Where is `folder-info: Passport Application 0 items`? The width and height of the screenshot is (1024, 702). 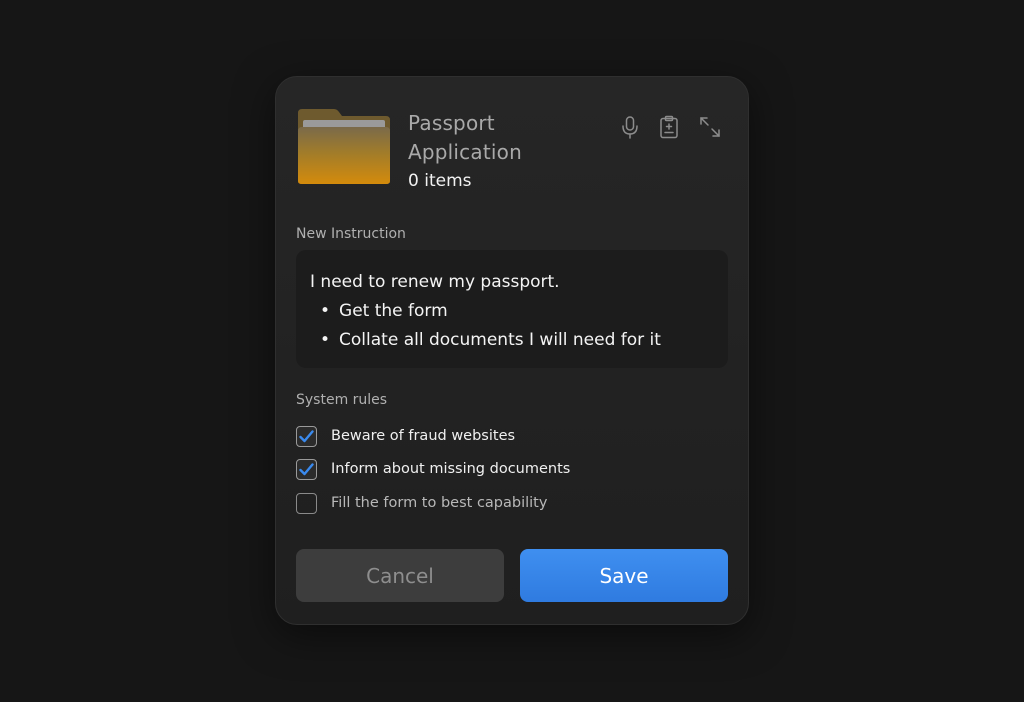
folder-info: Passport Application 0 items is located at coordinates (488, 151).